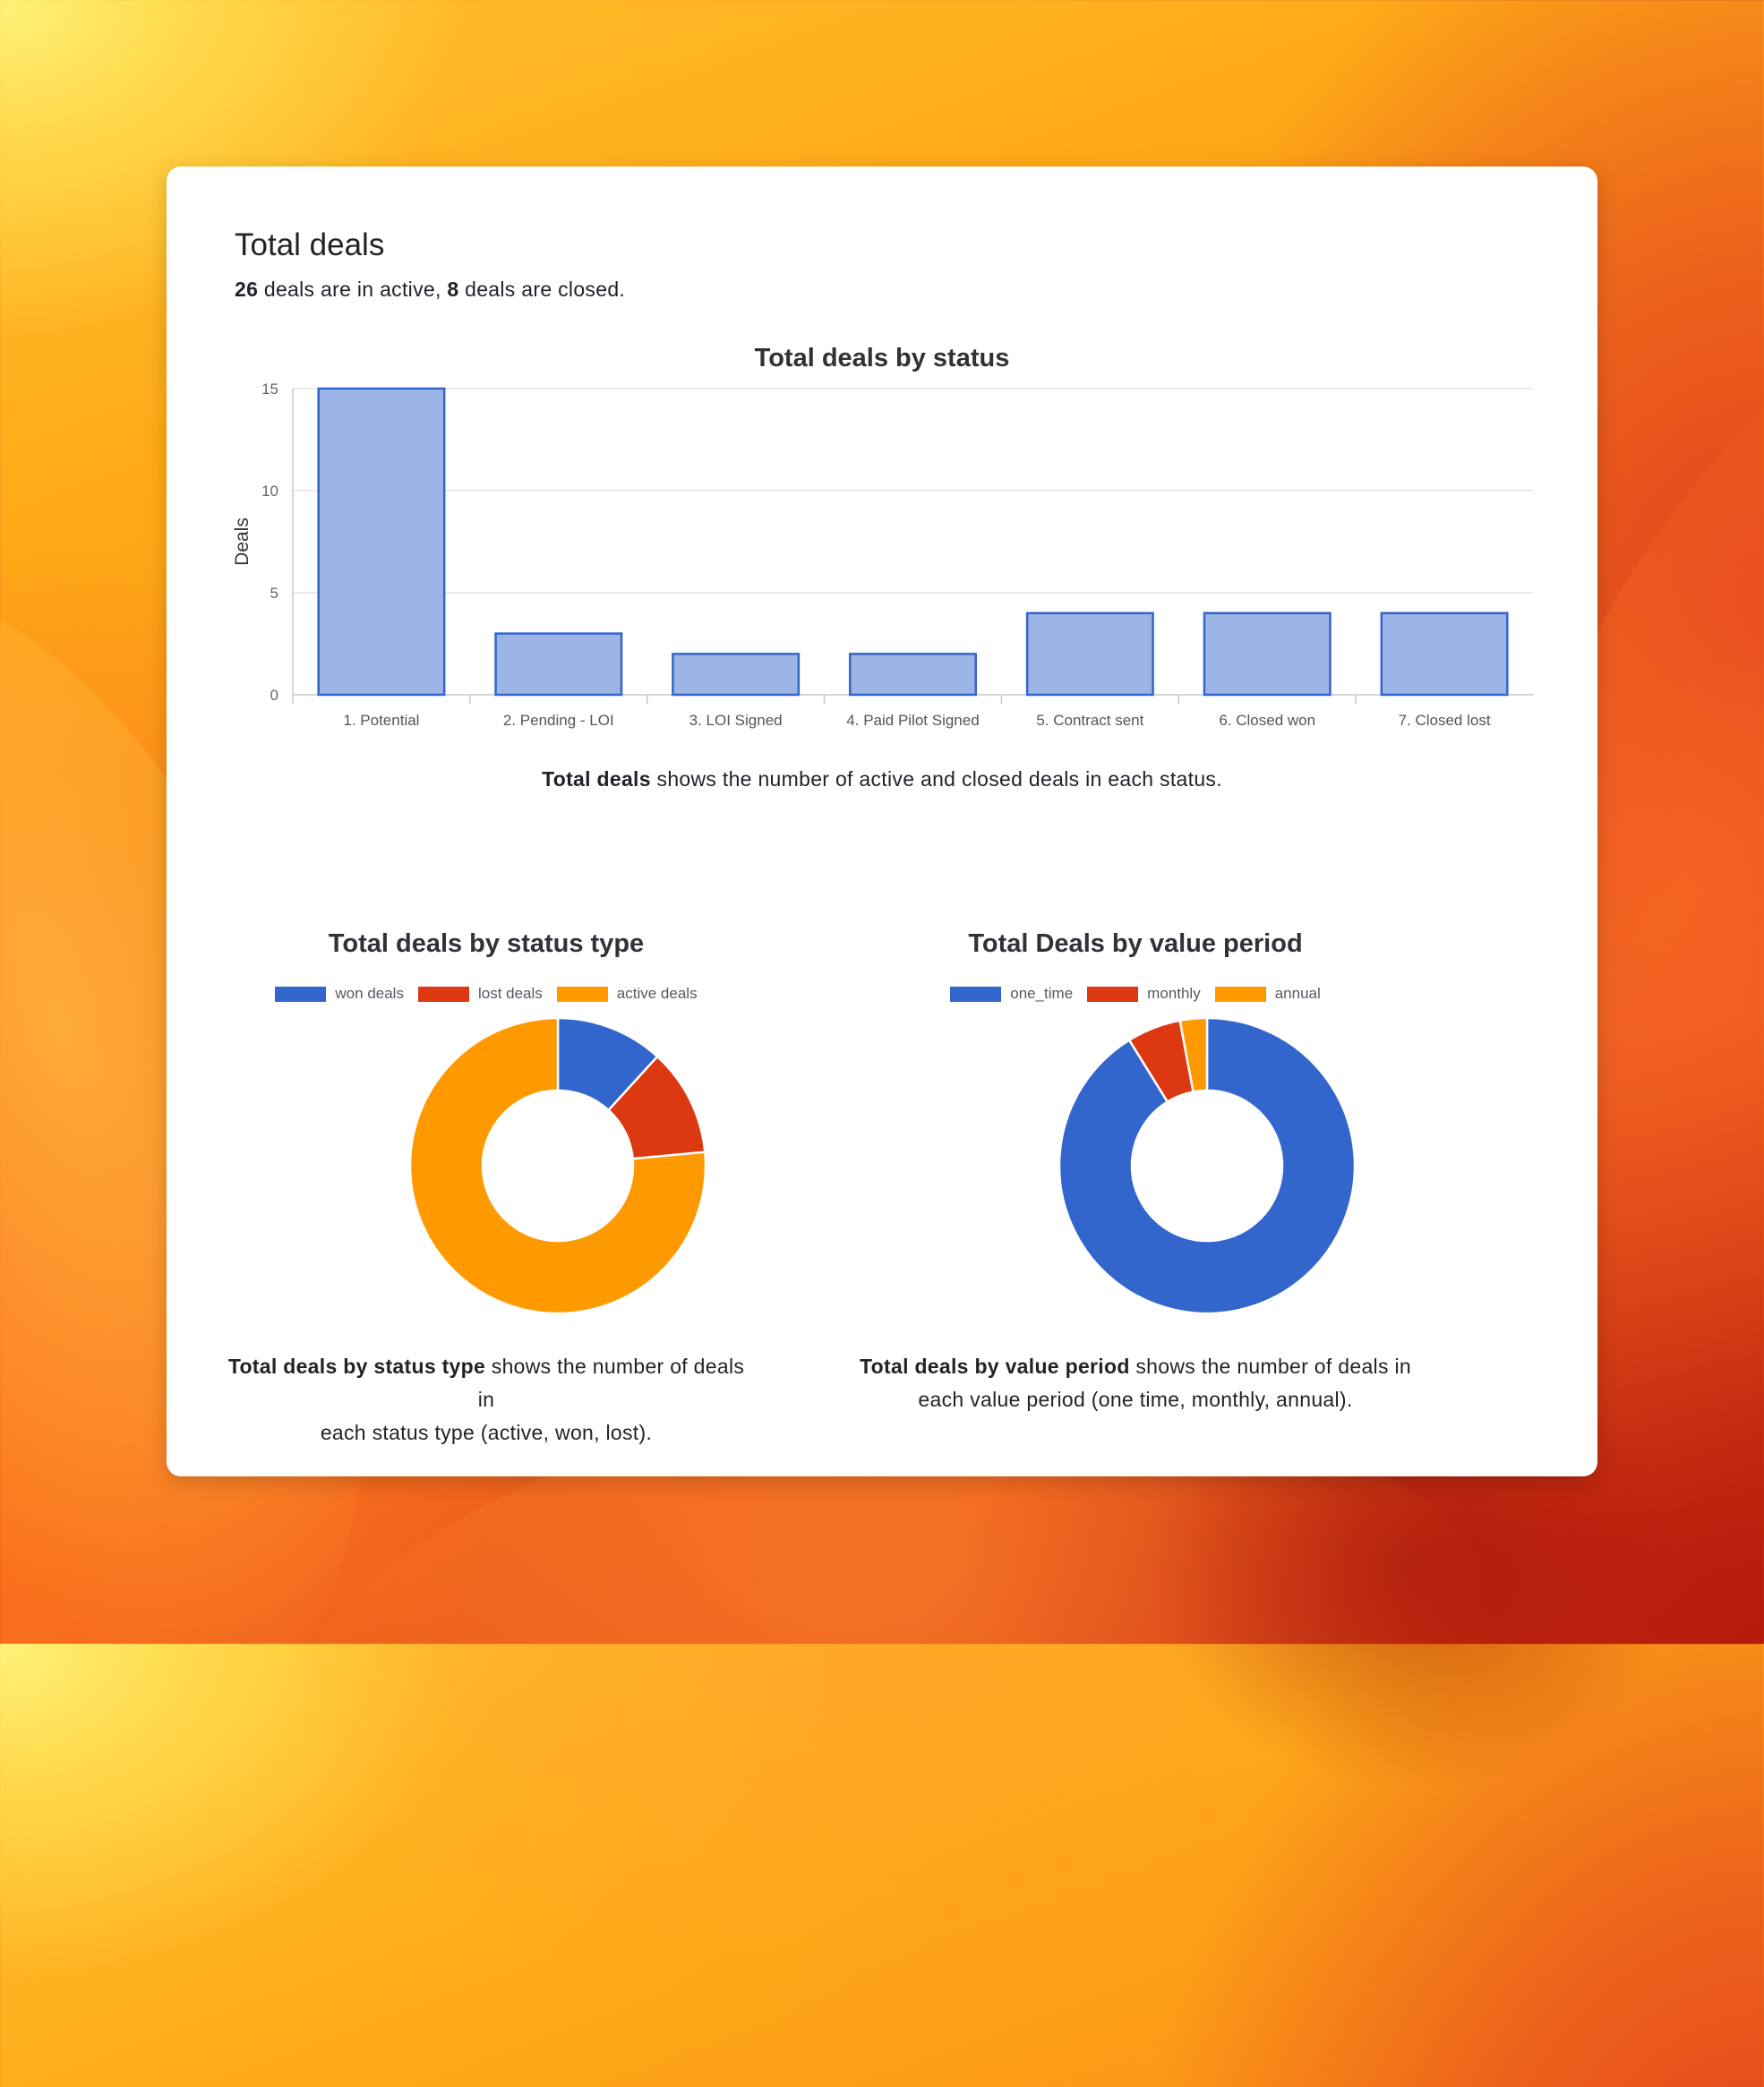 This screenshot has width=1764, height=2087. Describe the element at coordinates (269, 389) in the screenshot. I see `y-tick-label: 15` at that location.